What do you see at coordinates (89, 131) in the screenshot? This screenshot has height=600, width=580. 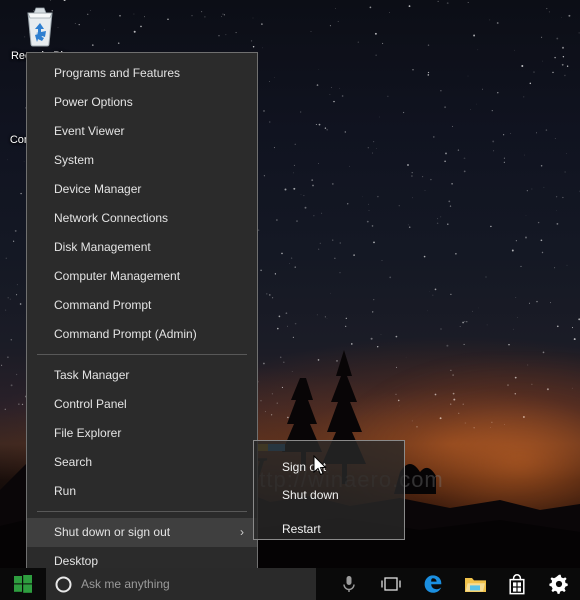 I see `menu-item-label: Event Viewer` at bounding box center [89, 131].